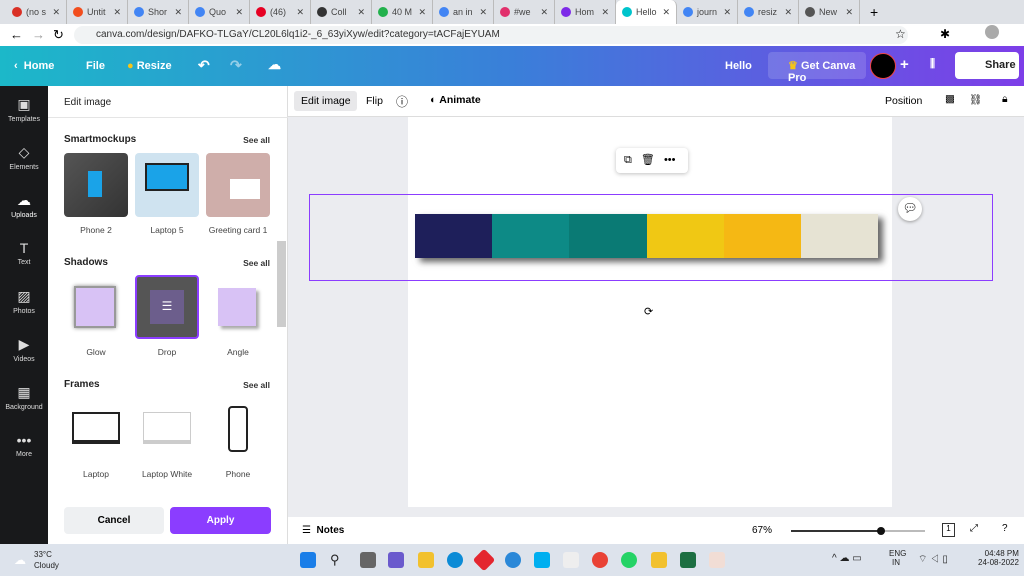 Image resolution: width=1024 pixels, height=576 pixels. I want to click on rail-item-photos: ▨ Photos, so click(24, 301).